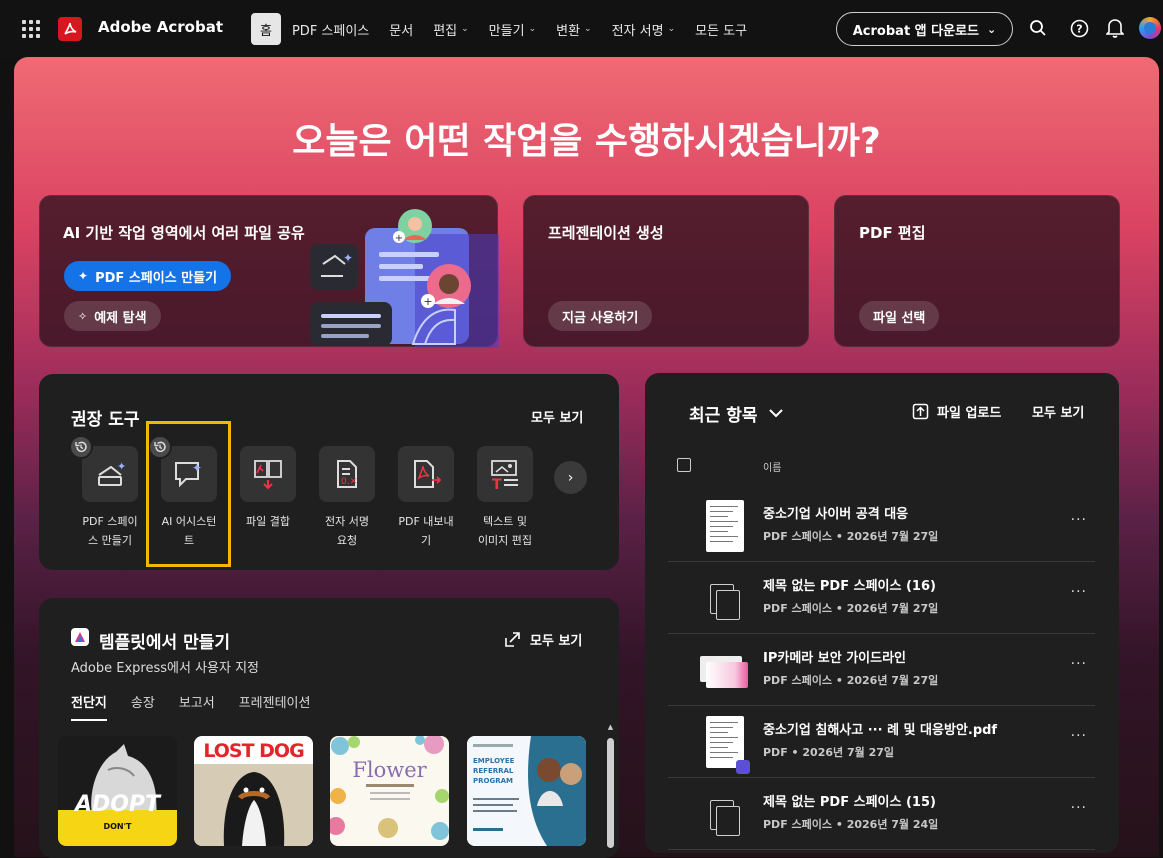  I want to click on ai-assistant-highlight, so click(188, 494).